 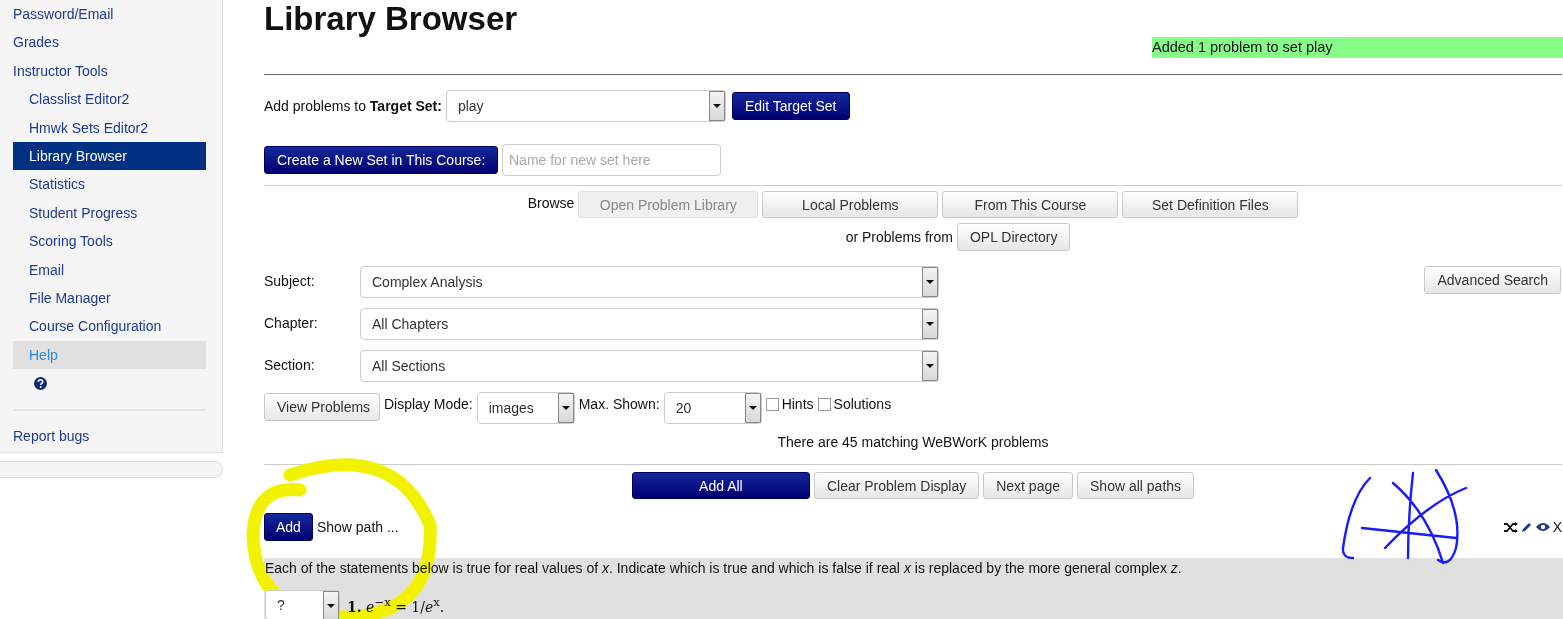 I want to click on filter-select: Complex Analysis, so click(x=649, y=282).